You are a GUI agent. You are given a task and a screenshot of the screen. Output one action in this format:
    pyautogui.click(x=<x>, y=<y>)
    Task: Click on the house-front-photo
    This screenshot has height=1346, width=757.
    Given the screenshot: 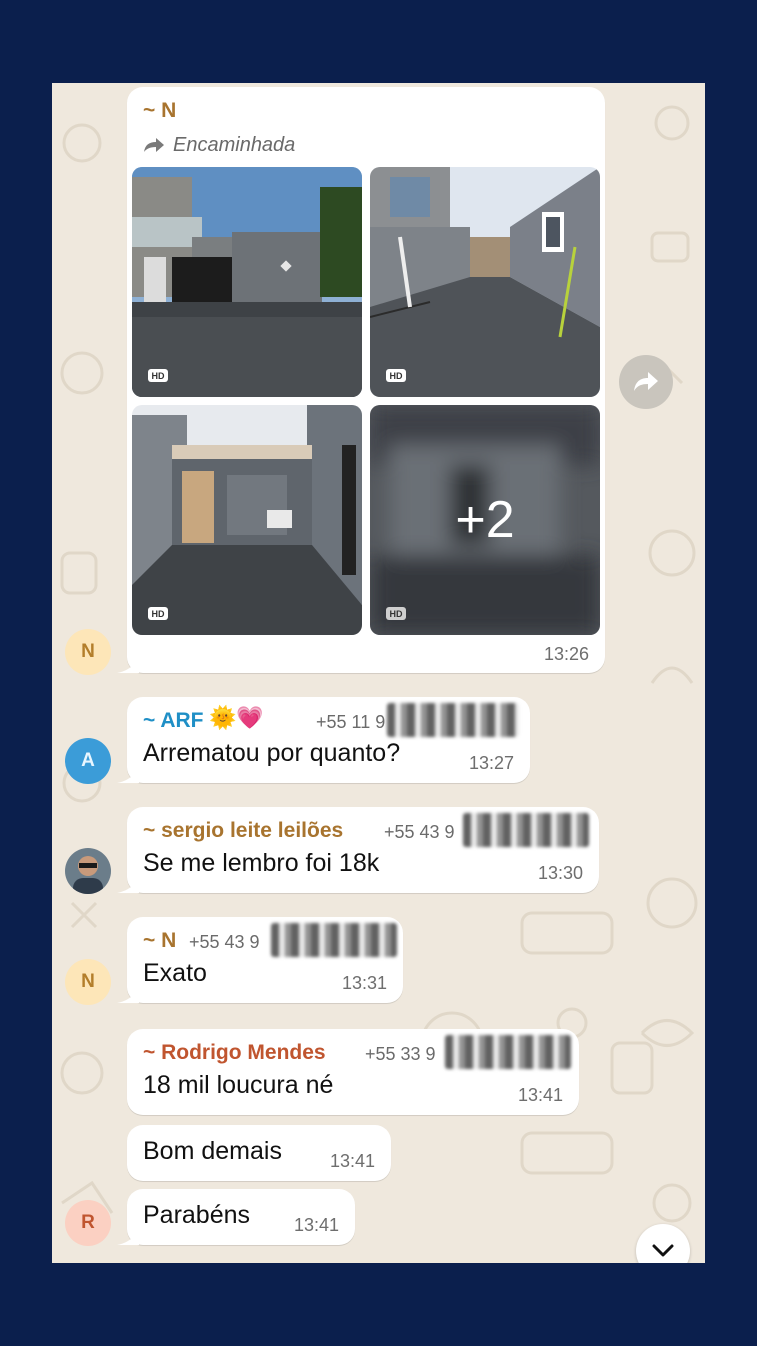 What is the action you would take?
    pyautogui.click(x=247, y=282)
    